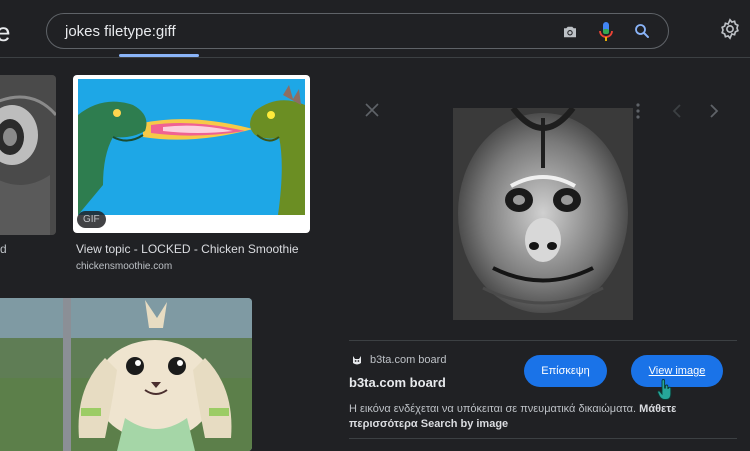 Image resolution: width=750 pixels, height=451 pixels. What do you see at coordinates (91, 219) in the screenshot?
I see `gif-badge: GIF` at bounding box center [91, 219].